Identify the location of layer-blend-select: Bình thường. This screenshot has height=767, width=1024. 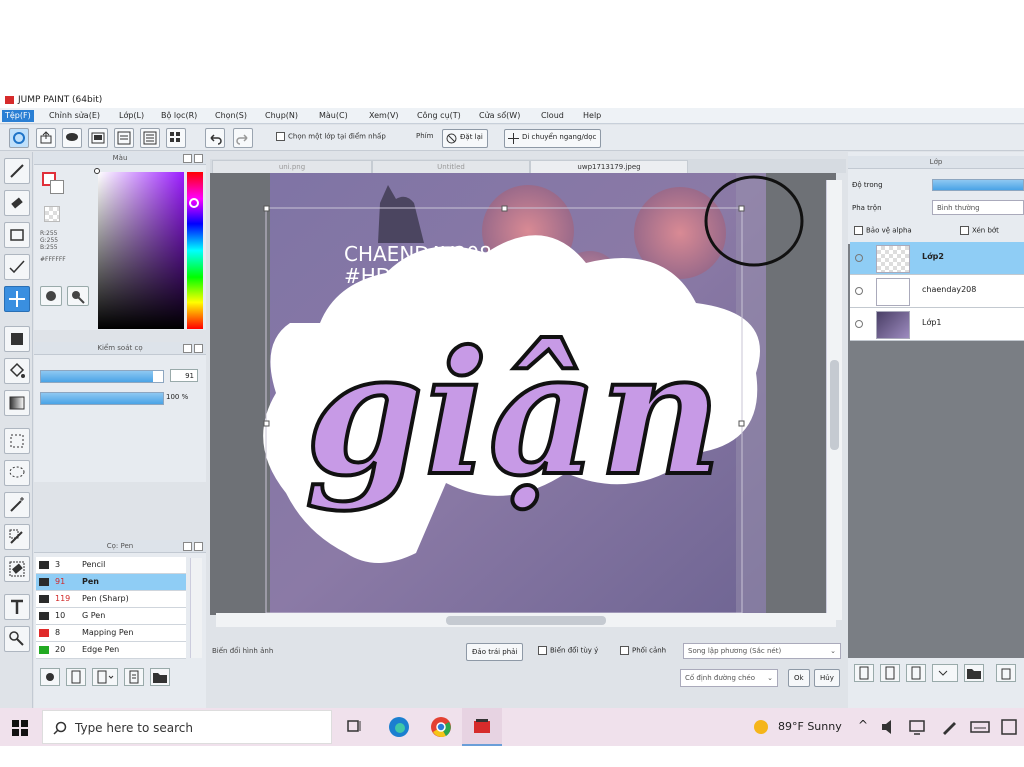
(978, 207).